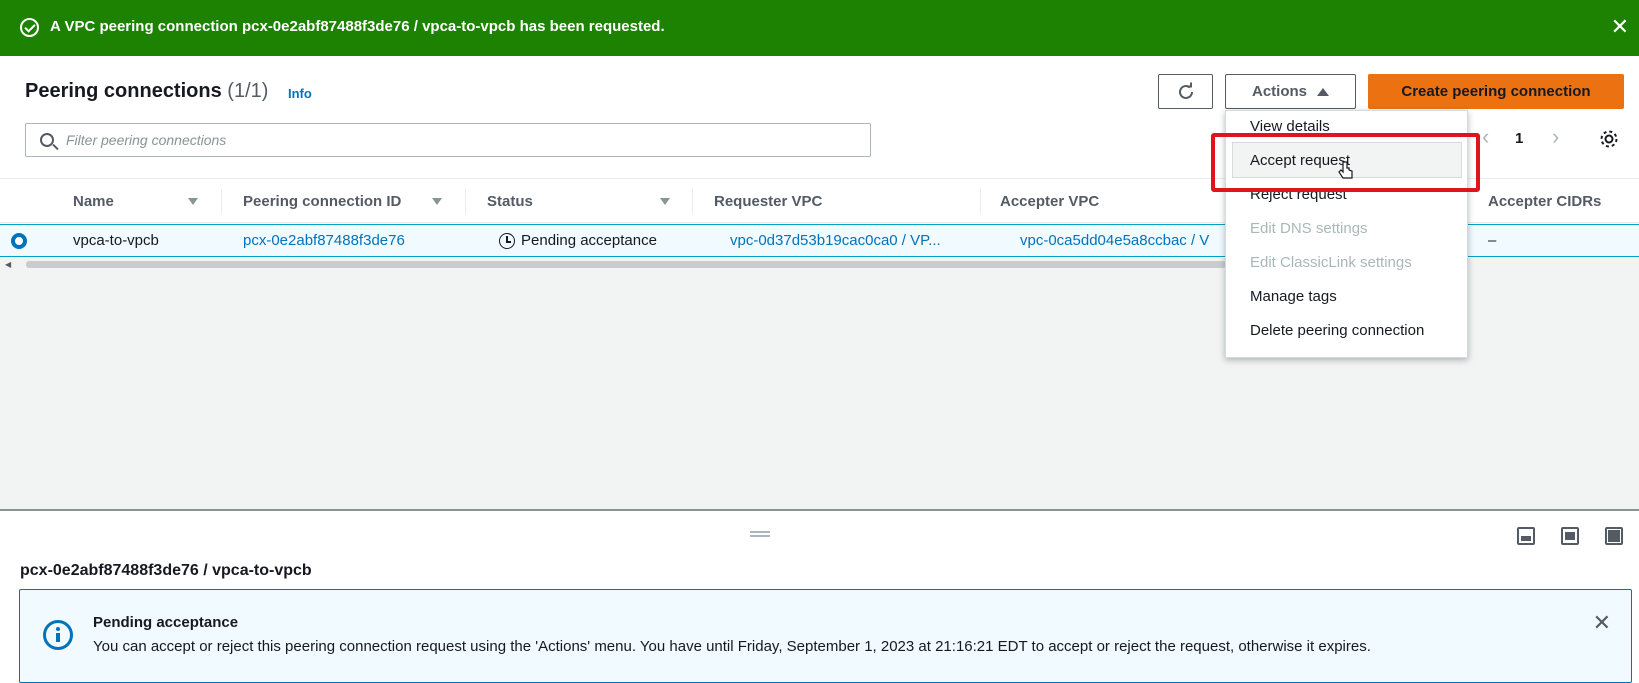  Describe the element at coordinates (461, 140) in the screenshot. I see `filter-input` at that location.